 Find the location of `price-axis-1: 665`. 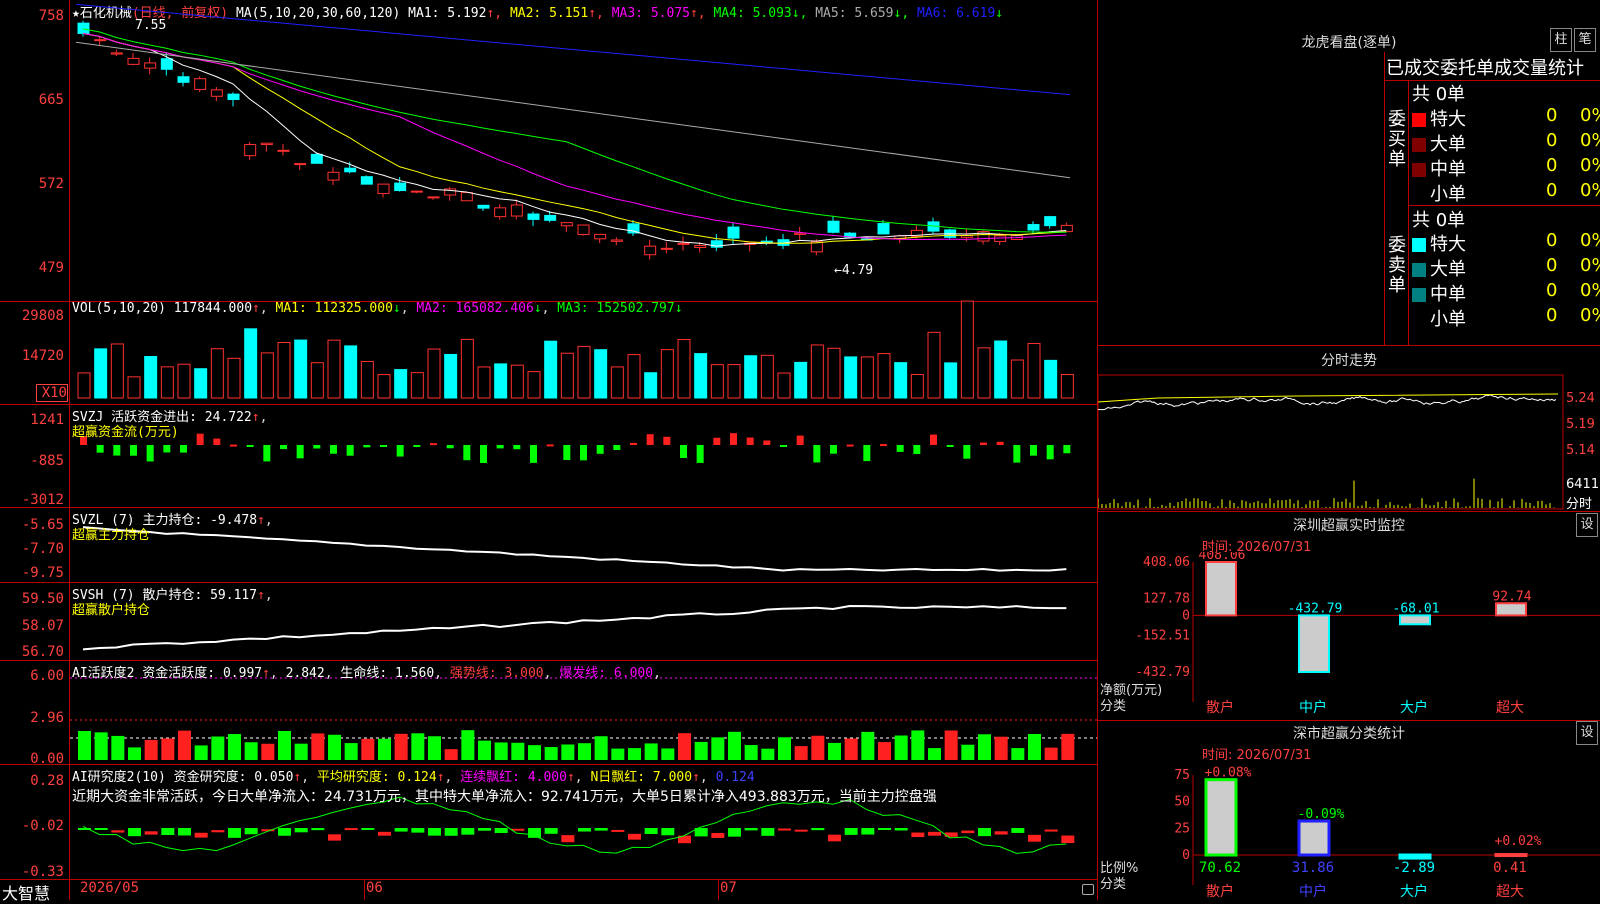

price-axis-1: 665 is located at coordinates (51, 100).